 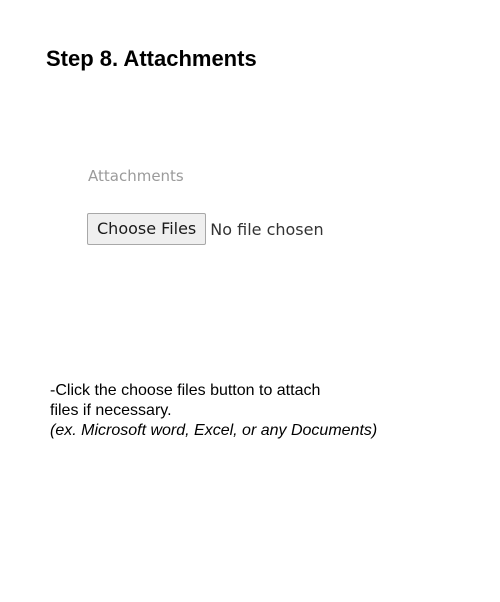 I want to click on file-status-text: No file chosen, so click(x=267, y=229).